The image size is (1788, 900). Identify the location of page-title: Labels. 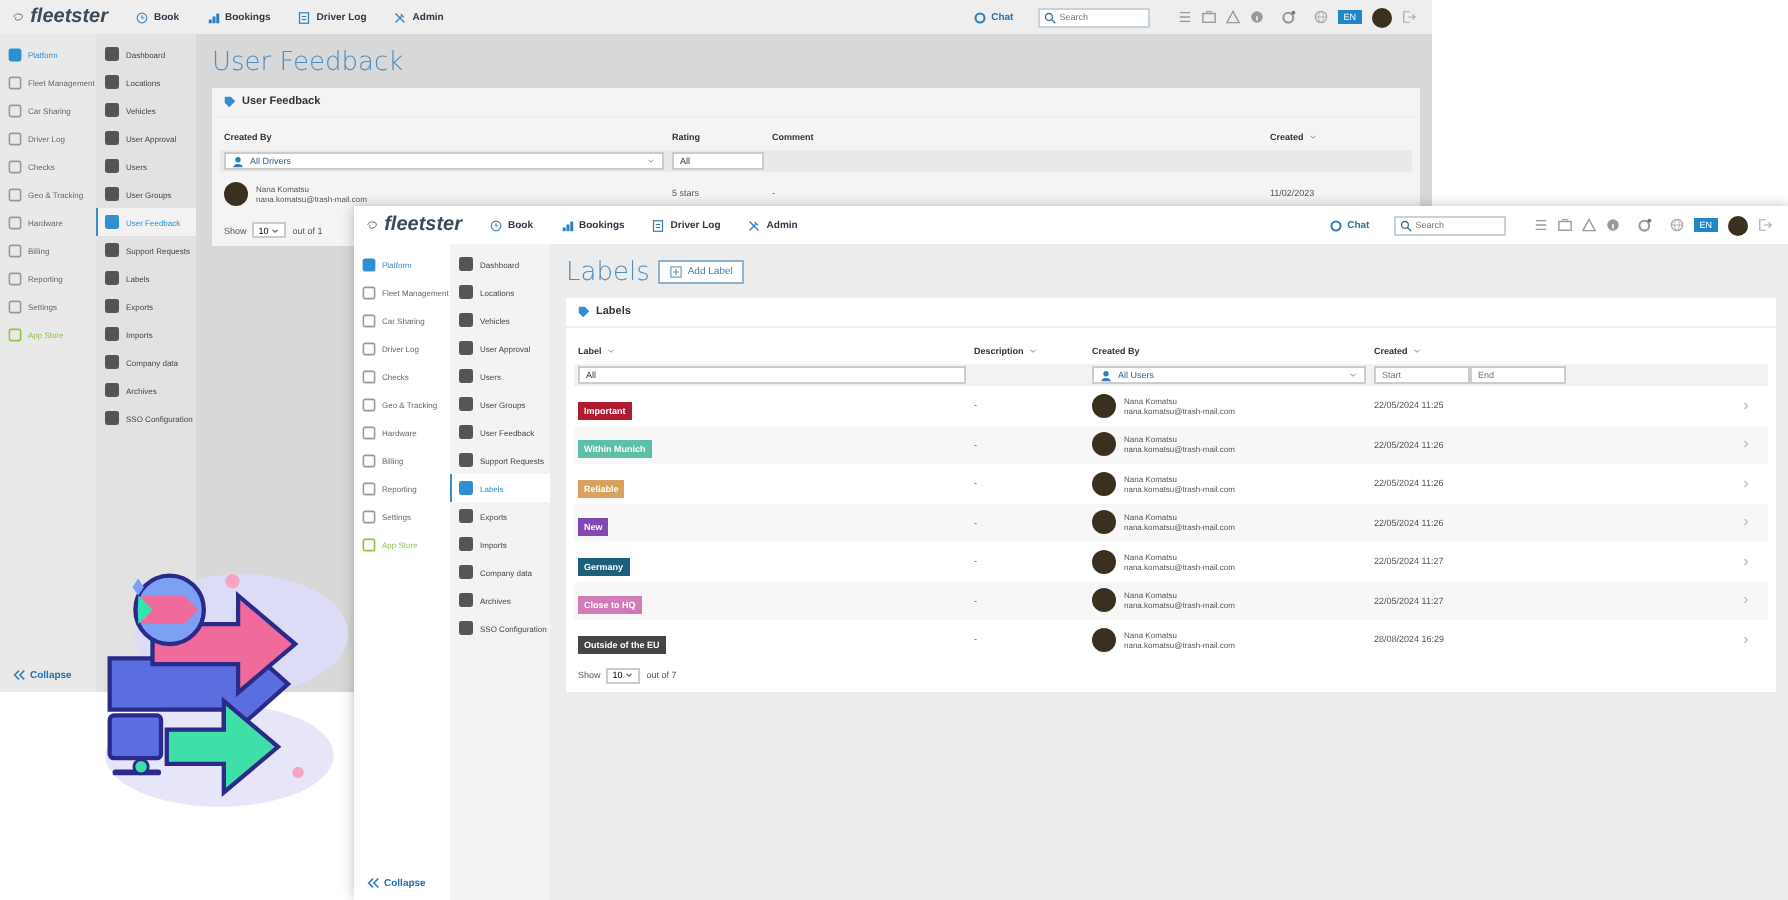
(608, 272).